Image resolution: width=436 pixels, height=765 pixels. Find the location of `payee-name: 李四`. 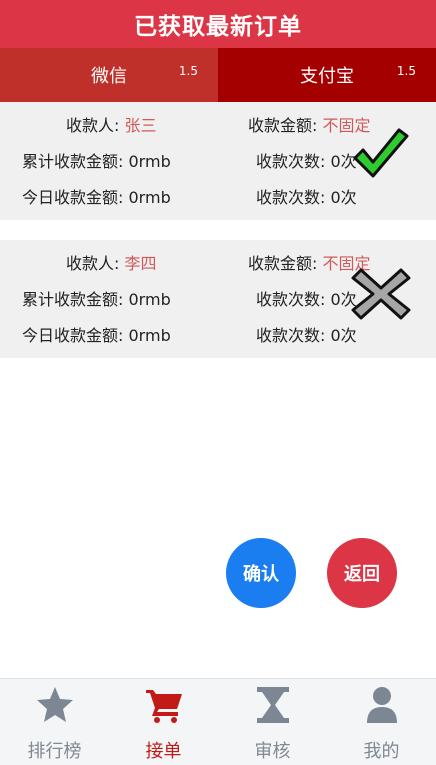

payee-name: 李四 is located at coordinates (140, 263).